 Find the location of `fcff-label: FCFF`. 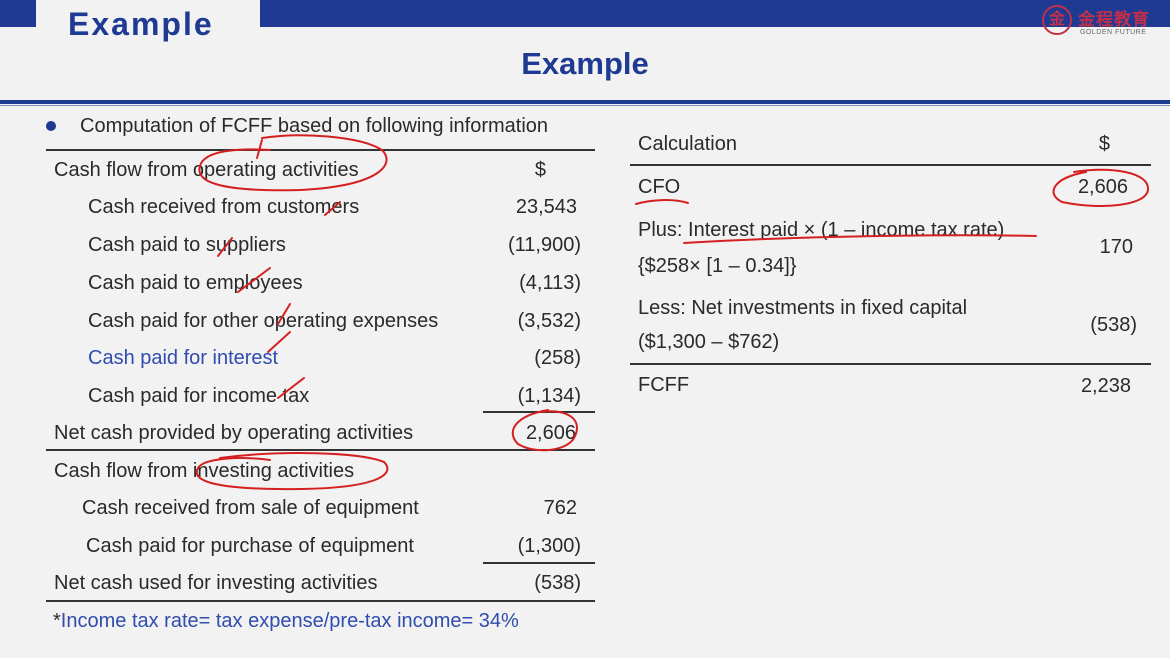

fcff-label: FCFF is located at coordinates (664, 385).